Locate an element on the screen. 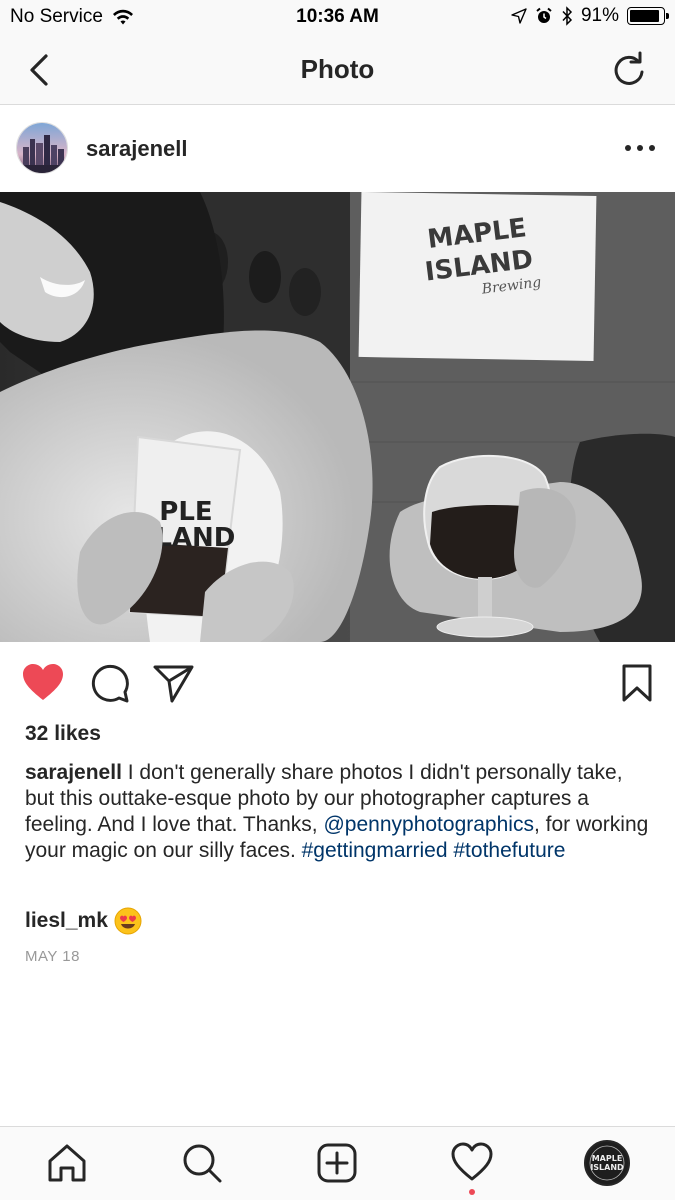 Image resolution: width=675 pixels, height=1200 pixels. heart-eyes-emoji-icon is located at coordinates (128, 921).